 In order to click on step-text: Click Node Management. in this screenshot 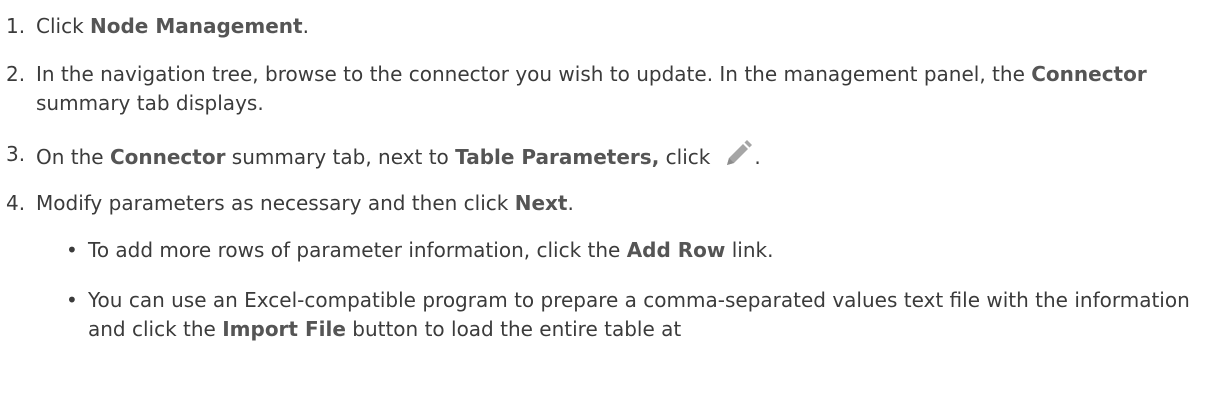, I will do `click(613, 26)`.